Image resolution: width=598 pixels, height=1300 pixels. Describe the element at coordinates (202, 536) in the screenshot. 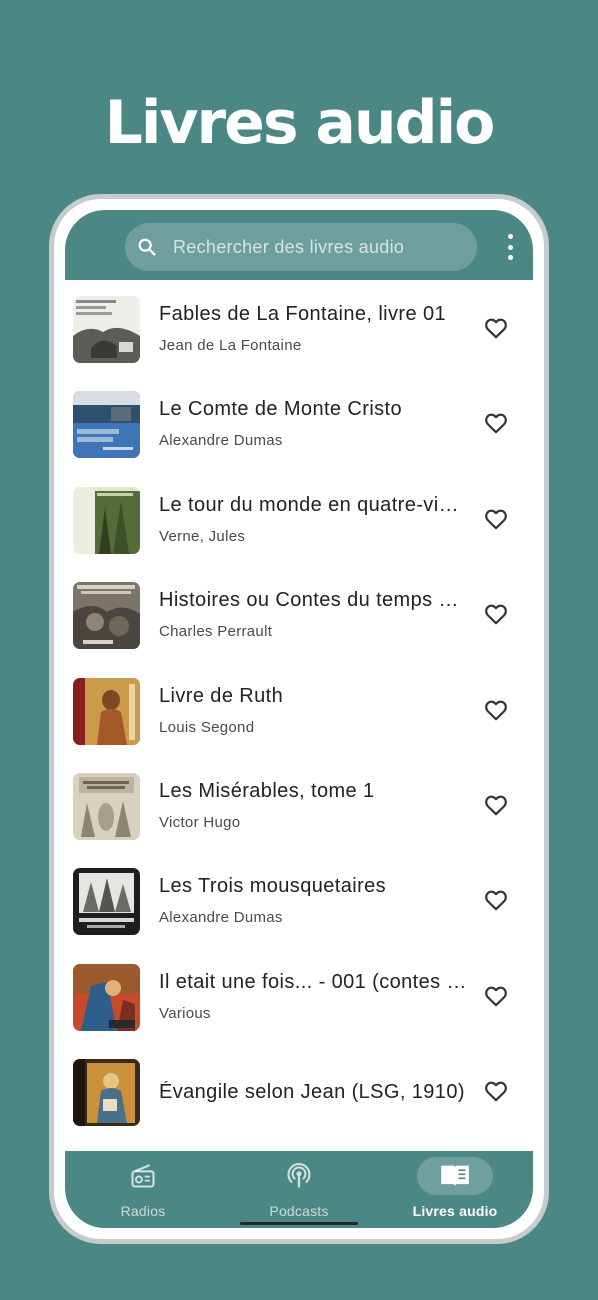

I see `book-author: Verne, Jules` at that location.